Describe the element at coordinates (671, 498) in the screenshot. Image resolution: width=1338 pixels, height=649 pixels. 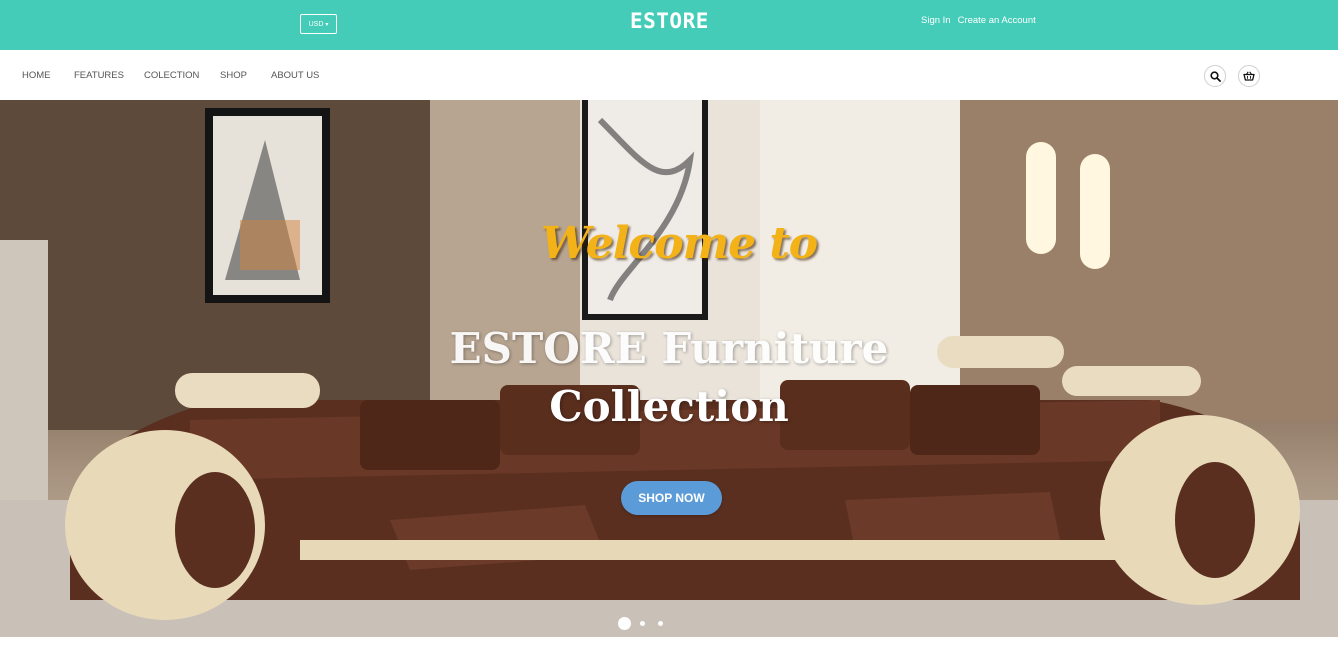
I see `shop-now-button: SHOP NOW` at that location.